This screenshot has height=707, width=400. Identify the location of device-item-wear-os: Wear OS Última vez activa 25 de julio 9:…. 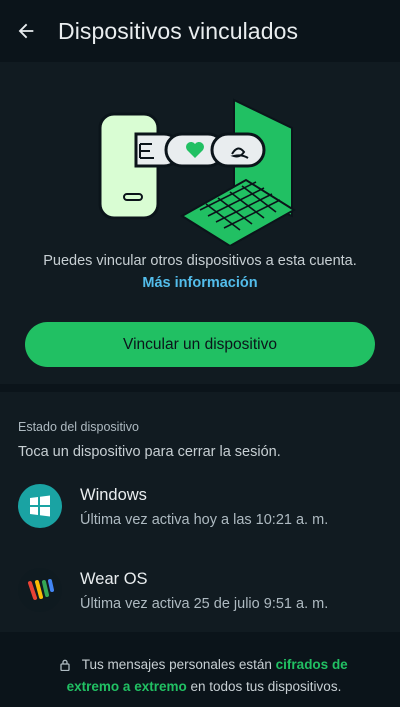
(200, 603).